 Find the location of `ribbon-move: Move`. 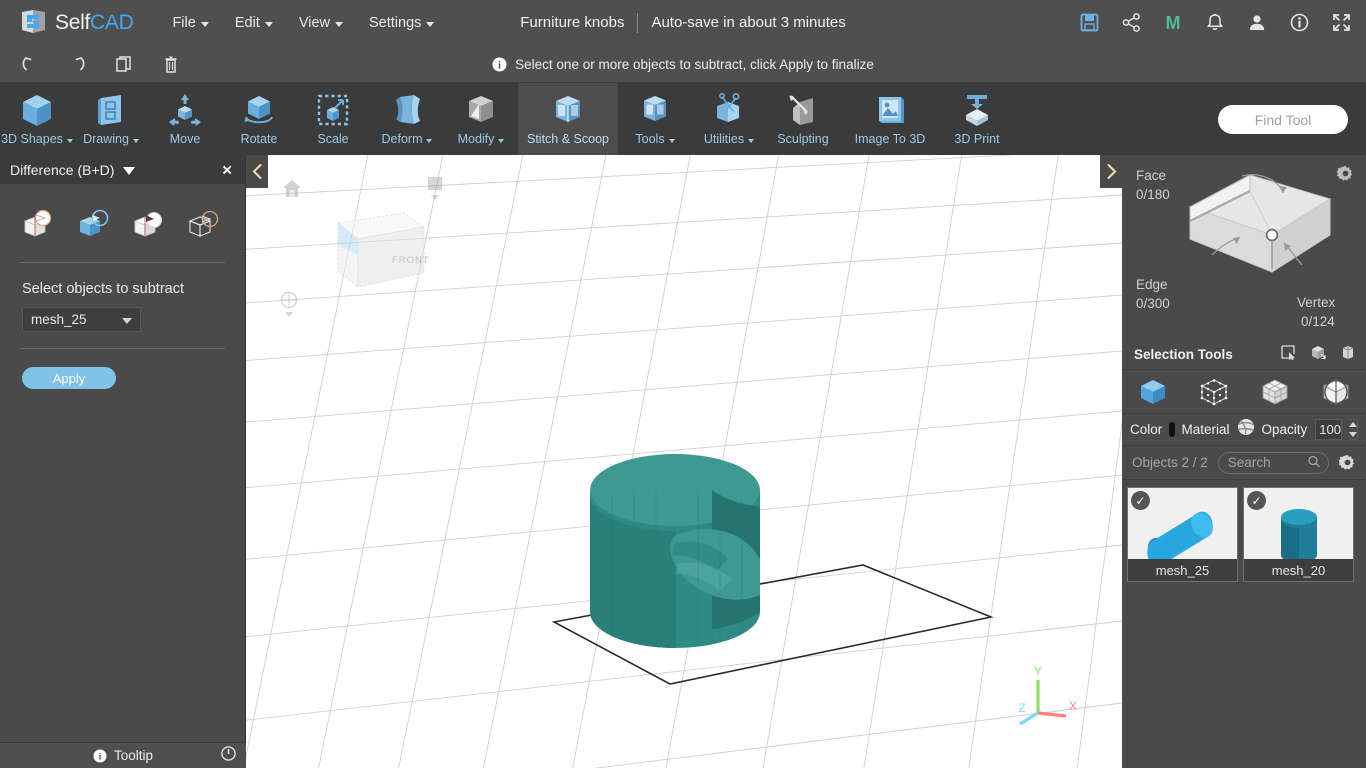

ribbon-move: Move is located at coordinates (185, 119).